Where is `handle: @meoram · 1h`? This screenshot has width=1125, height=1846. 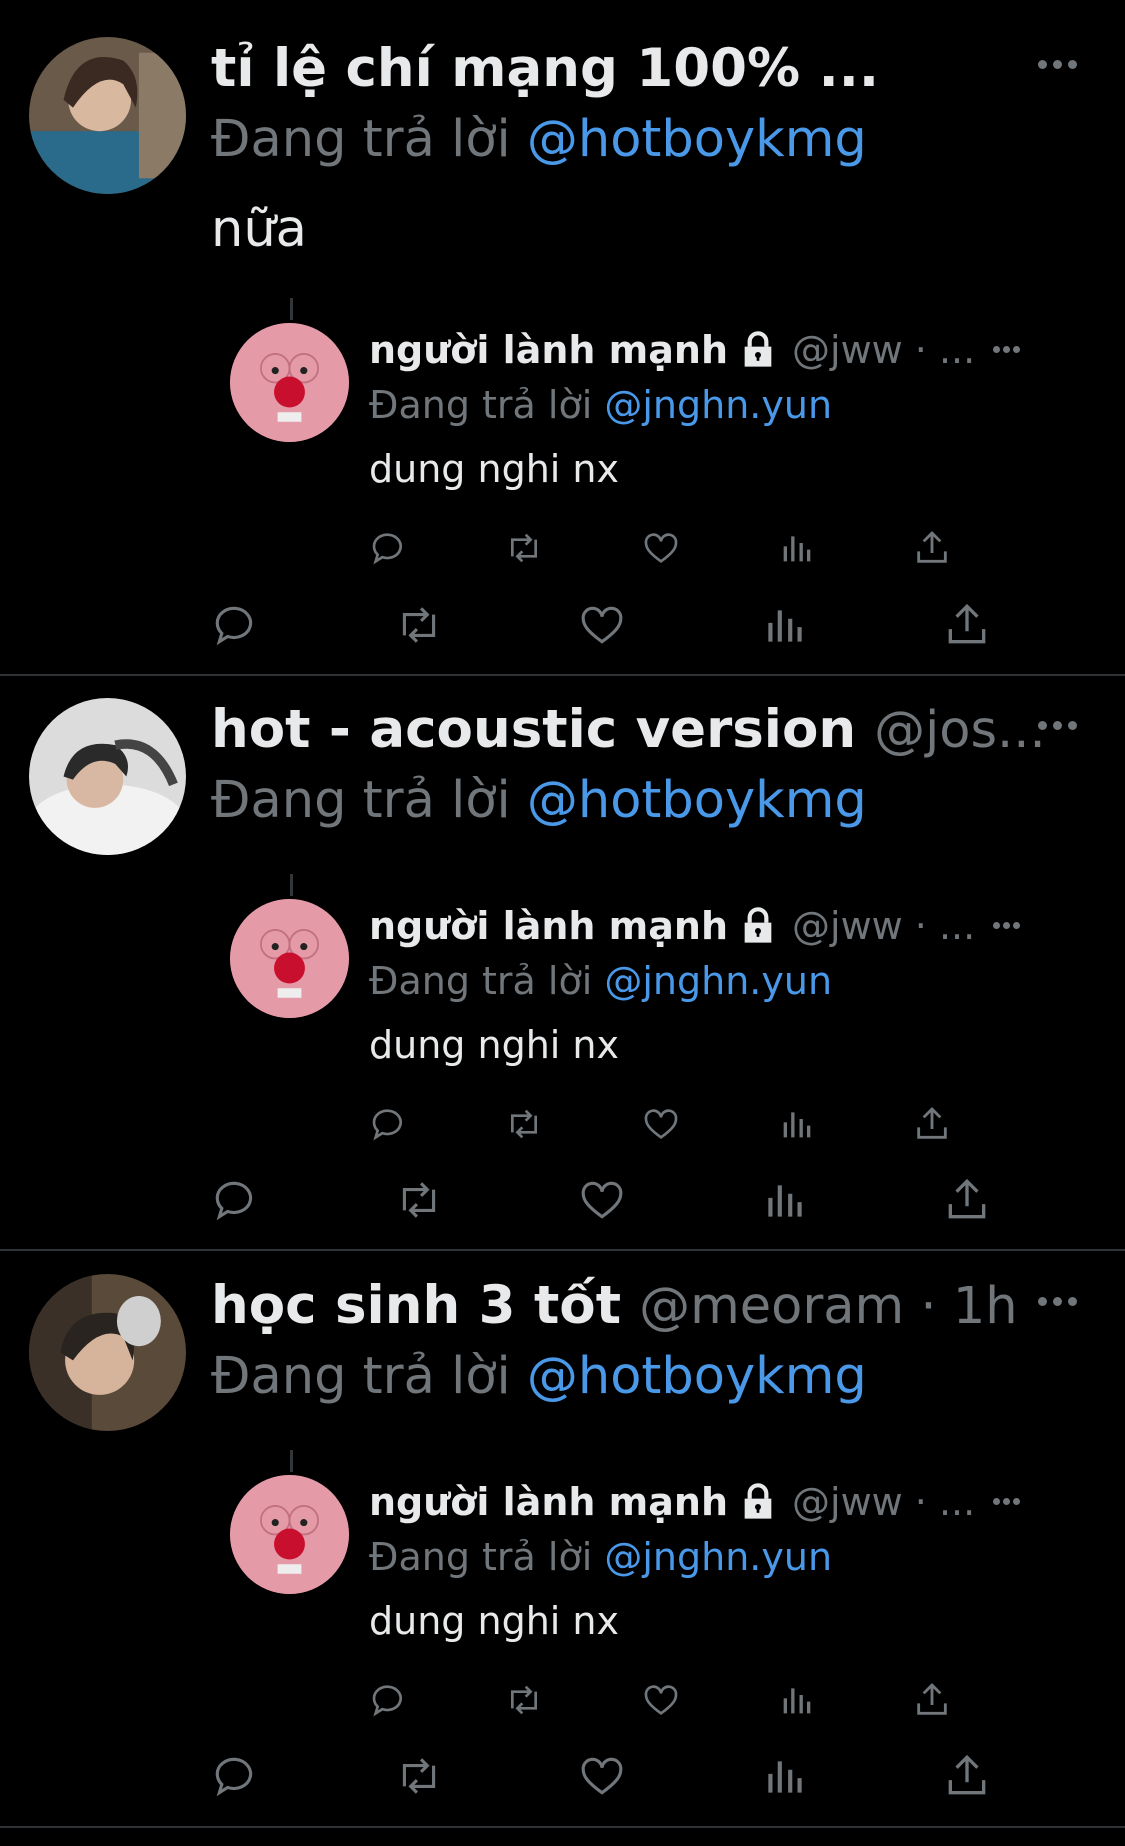
handle: @meoram · 1h is located at coordinates (828, 1306).